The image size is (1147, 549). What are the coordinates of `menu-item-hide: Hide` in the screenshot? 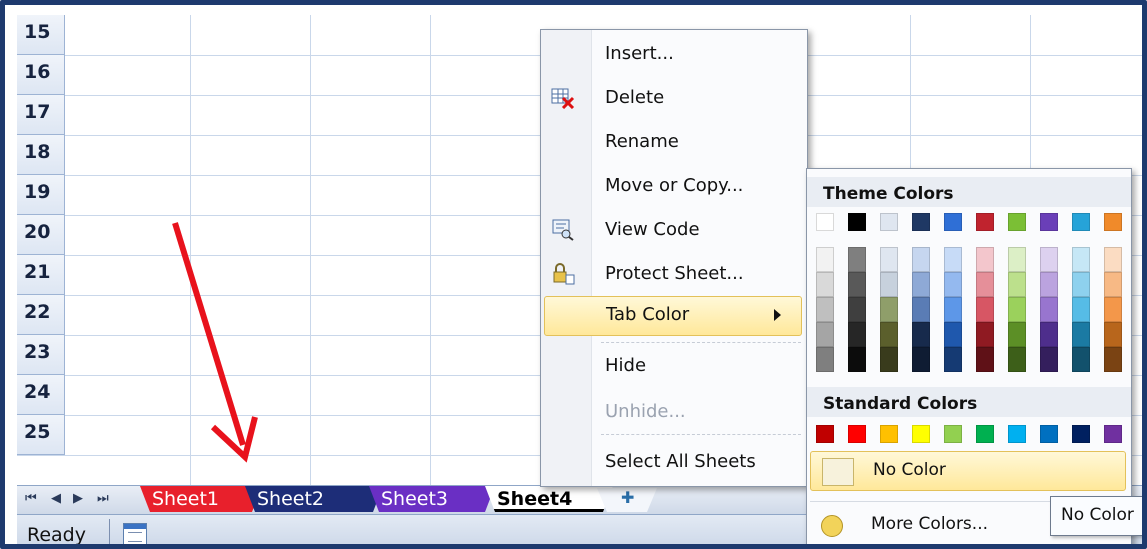 It's located at (674, 366).